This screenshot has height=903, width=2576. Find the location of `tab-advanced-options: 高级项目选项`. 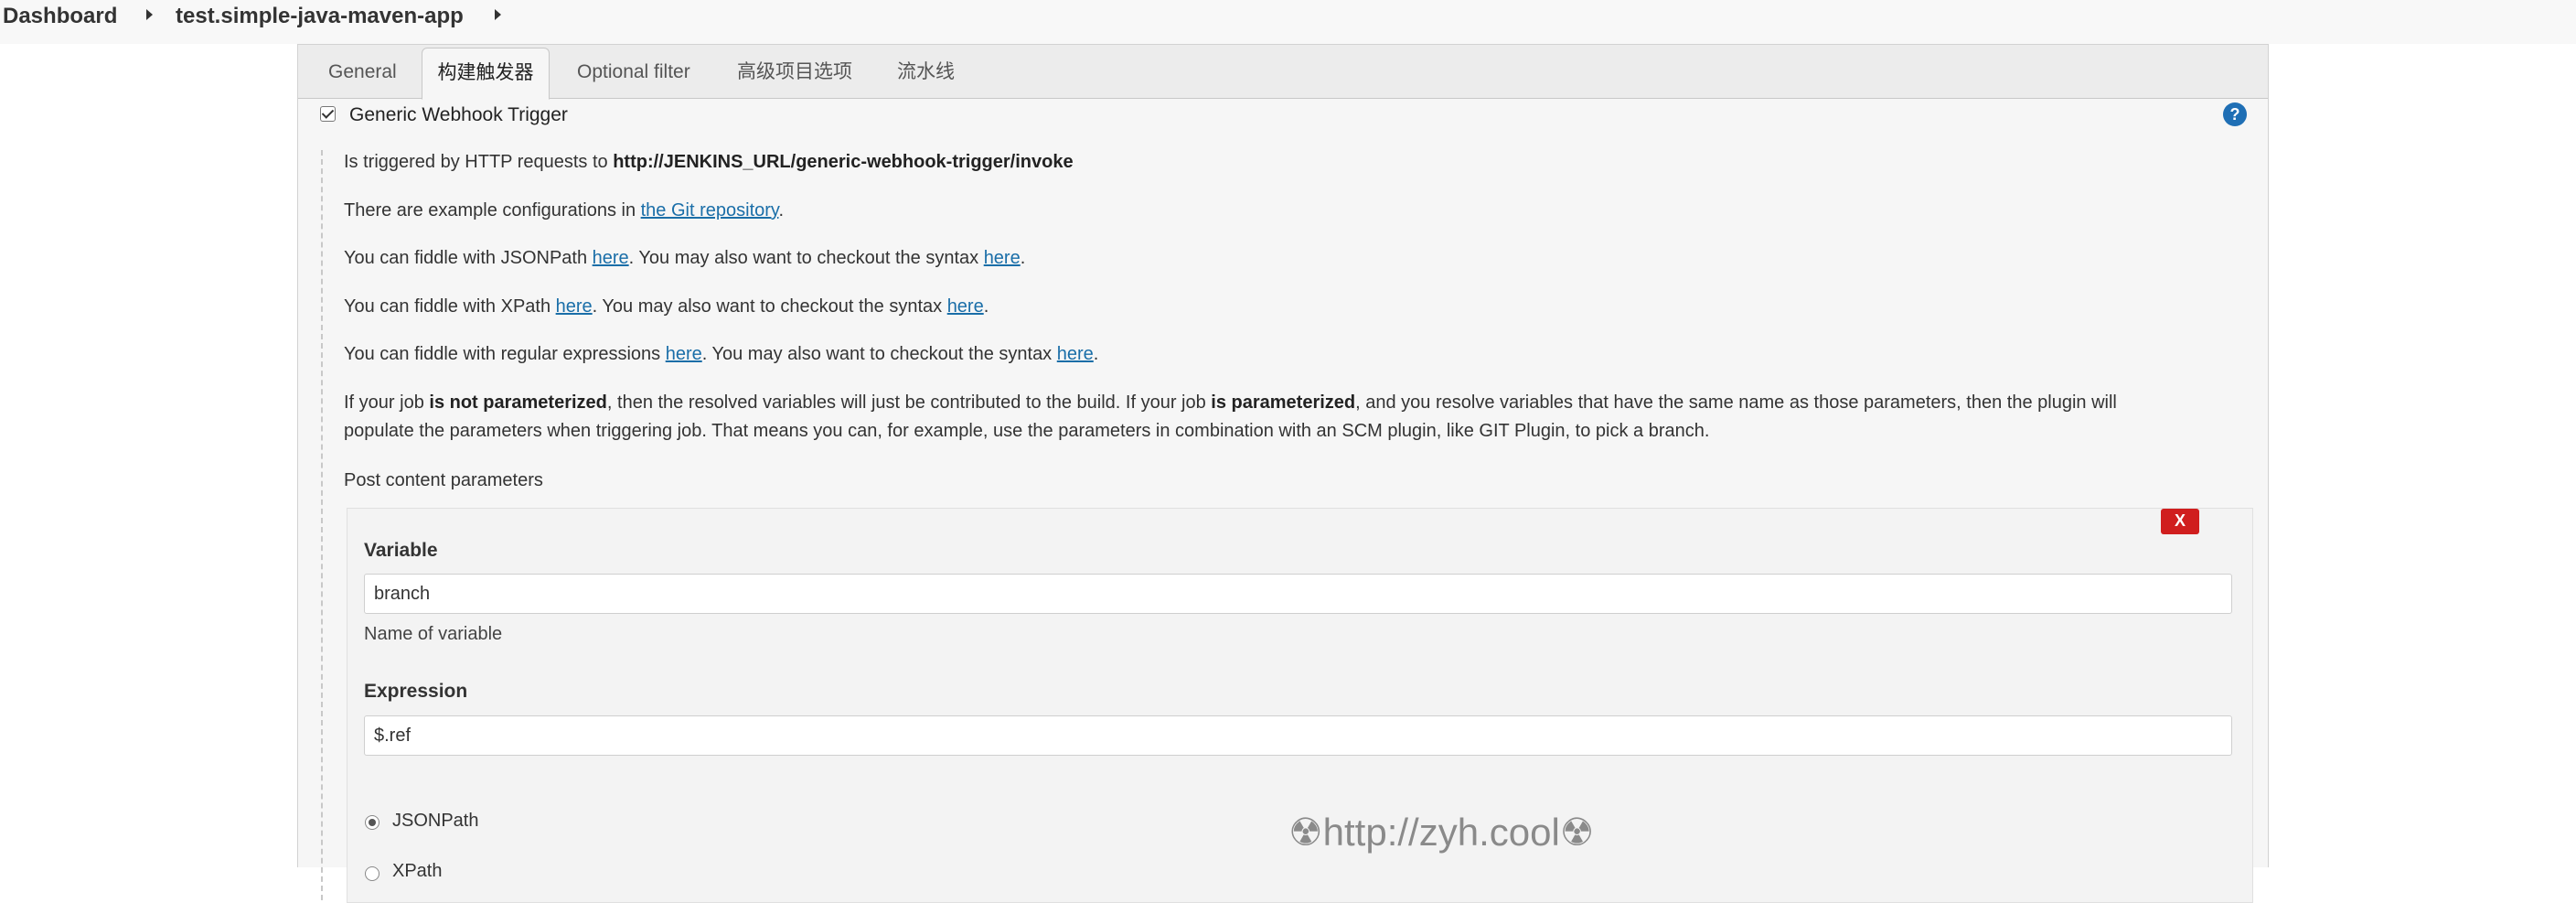

tab-advanced-options: 高级项目选项 is located at coordinates (794, 71).